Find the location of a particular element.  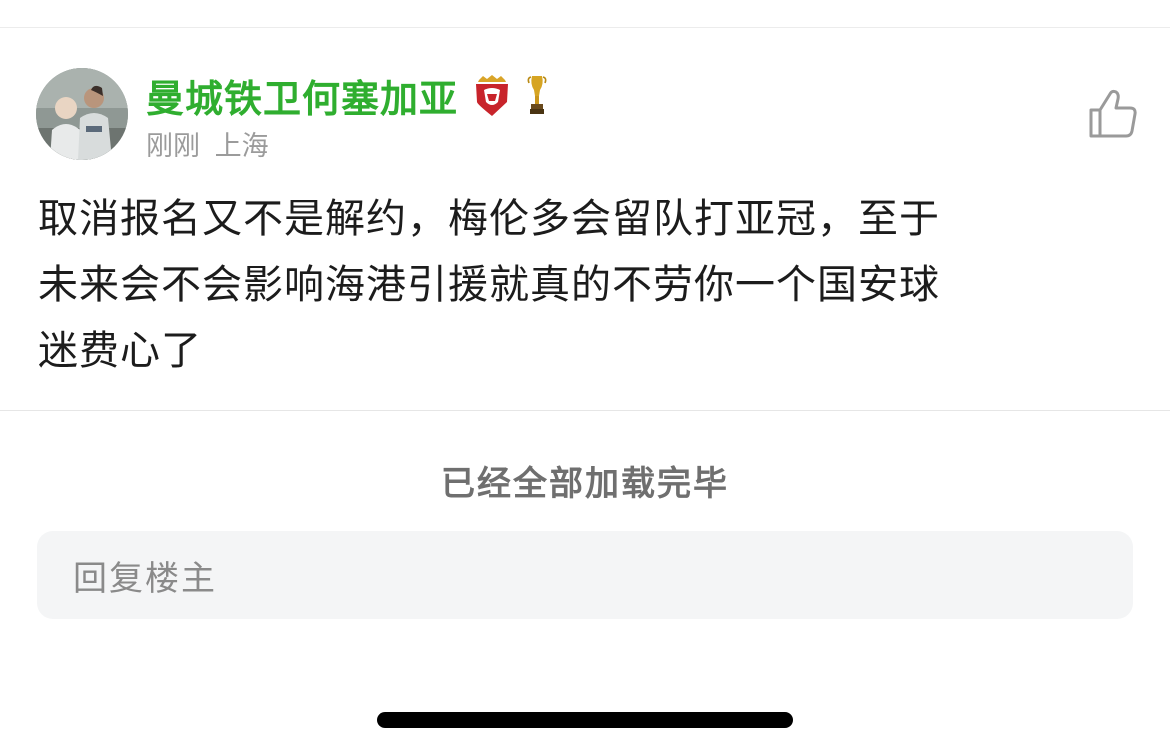

post-content-line: 未来会不会影响海港引援就真的不劳你一个国安球 is located at coordinates (489, 285).